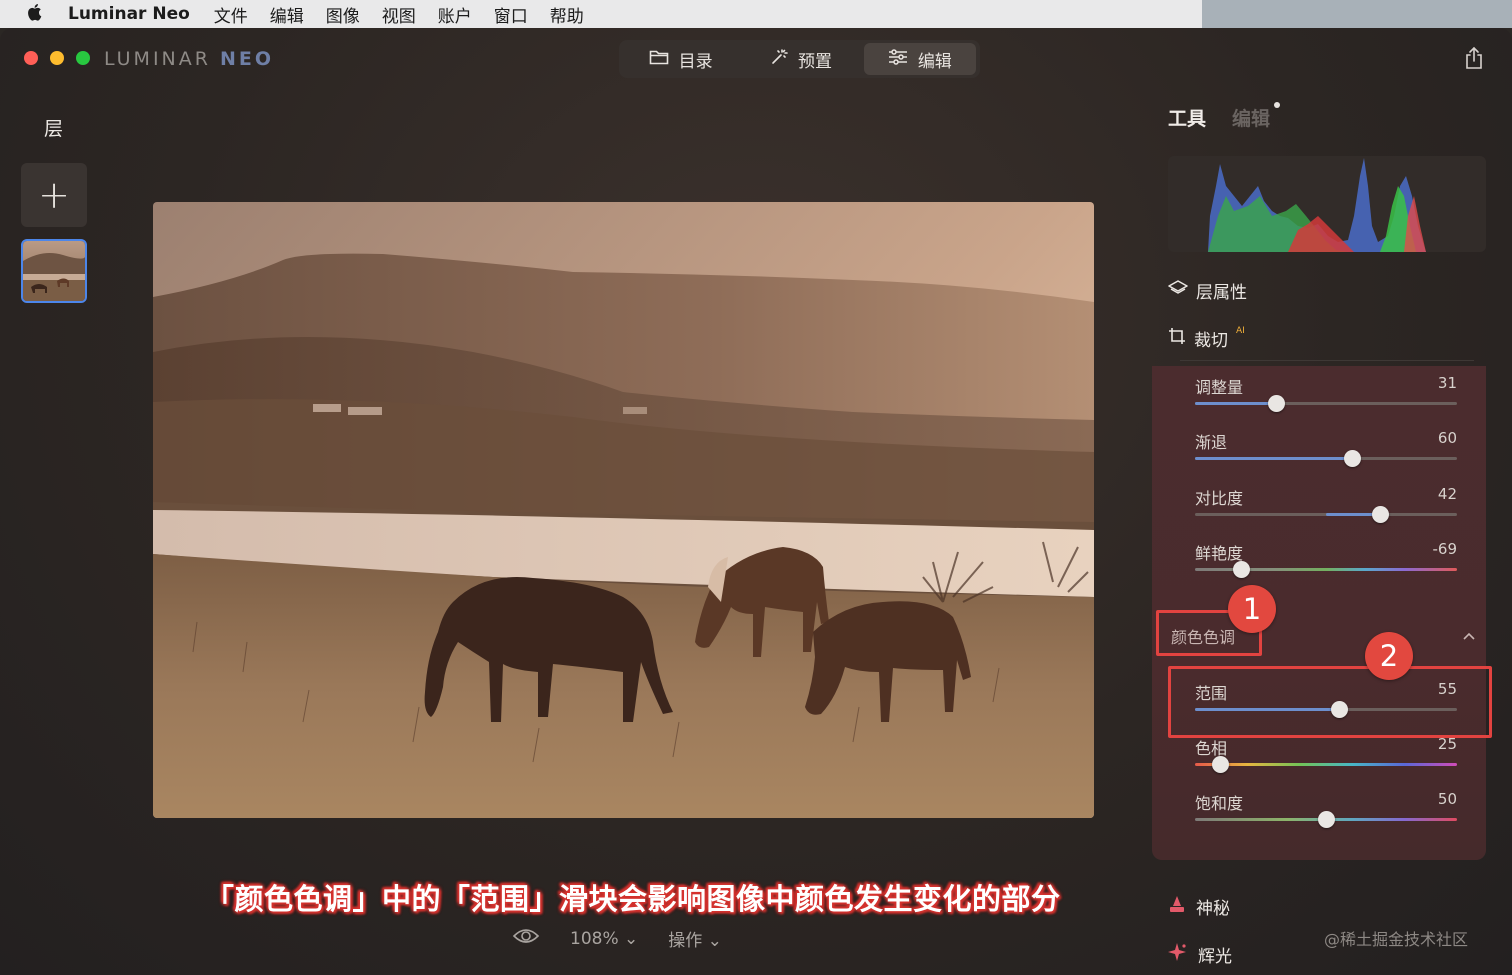 The image size is (1512, 975). I want to click on annotation-badge-1: 1, so click(1252, 609).